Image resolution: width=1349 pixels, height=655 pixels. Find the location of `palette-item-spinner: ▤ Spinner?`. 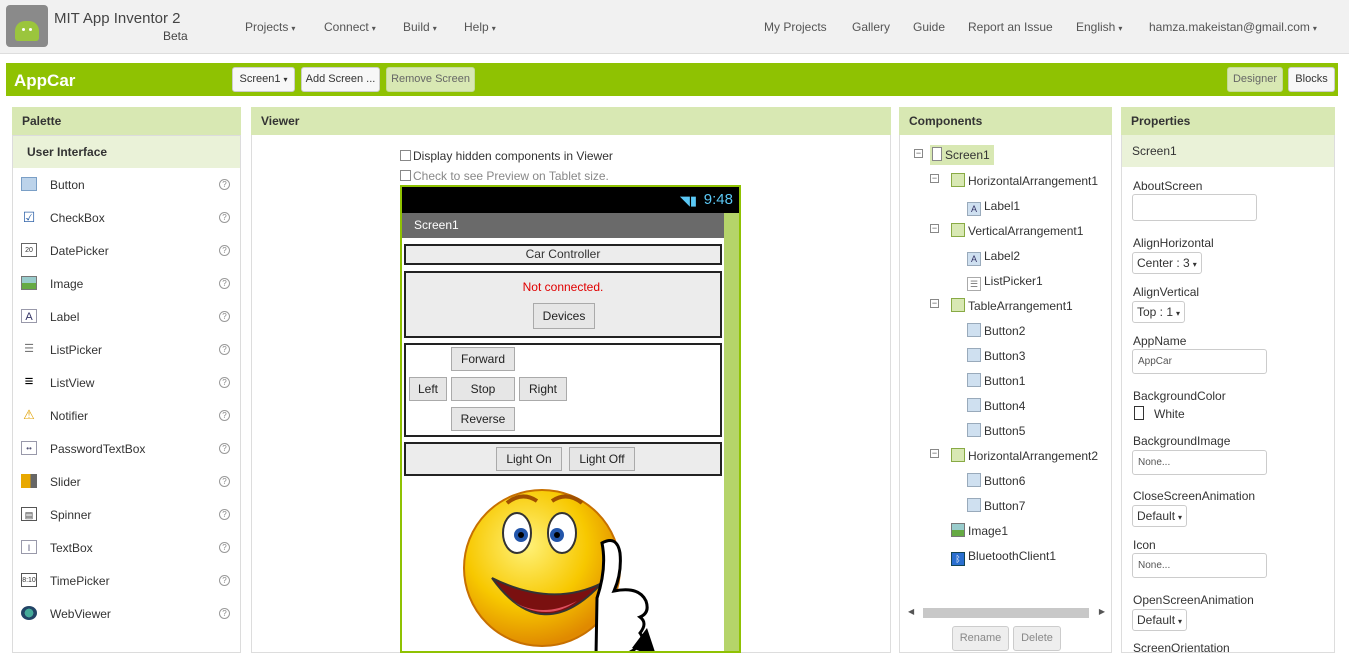

palette-item-spinner: ▤ Spinner? is located at coordinates (126, 515).